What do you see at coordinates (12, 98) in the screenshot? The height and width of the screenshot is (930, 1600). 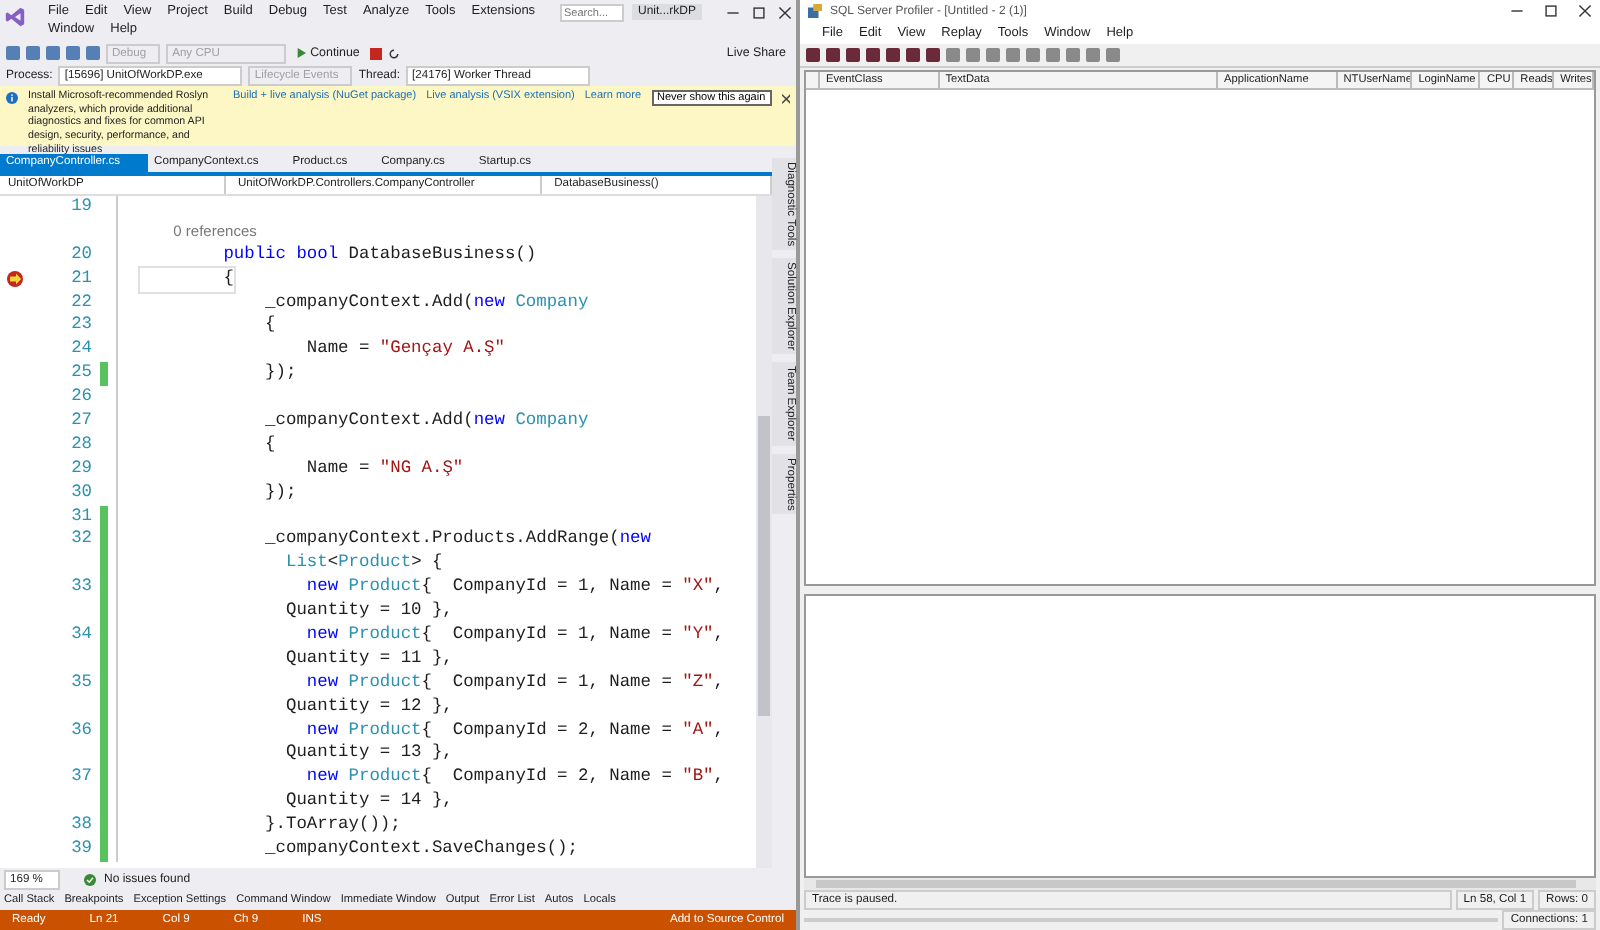 I see `info-icon` at bounding box center [12, 98].